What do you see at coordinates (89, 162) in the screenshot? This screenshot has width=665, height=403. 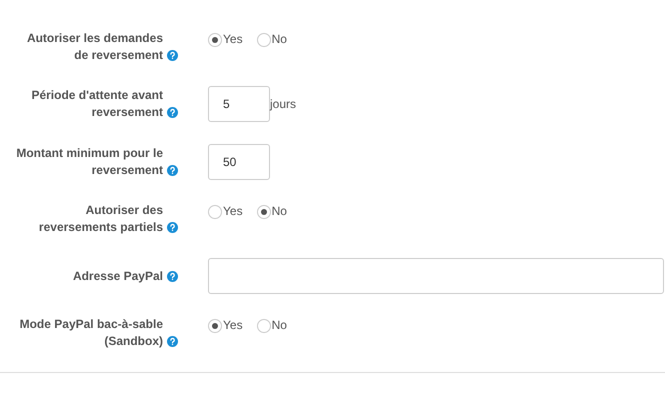 I see `field-label: Montant minimum pour le reversement` at bounding box center [89, 162].